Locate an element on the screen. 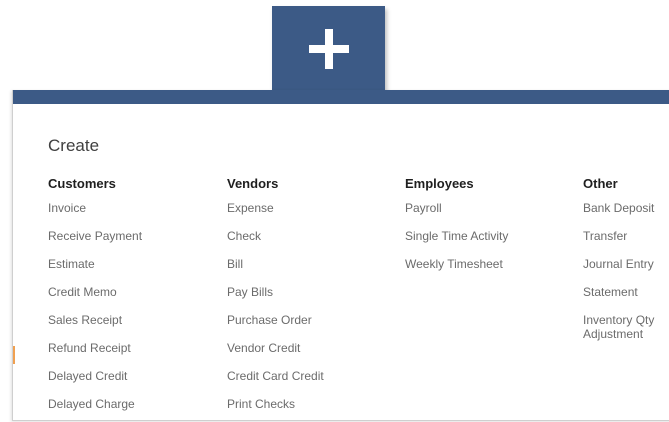 The height and width of the screenshot is (422, 669). column-heading: Customers is located at coordinates (82, 183).